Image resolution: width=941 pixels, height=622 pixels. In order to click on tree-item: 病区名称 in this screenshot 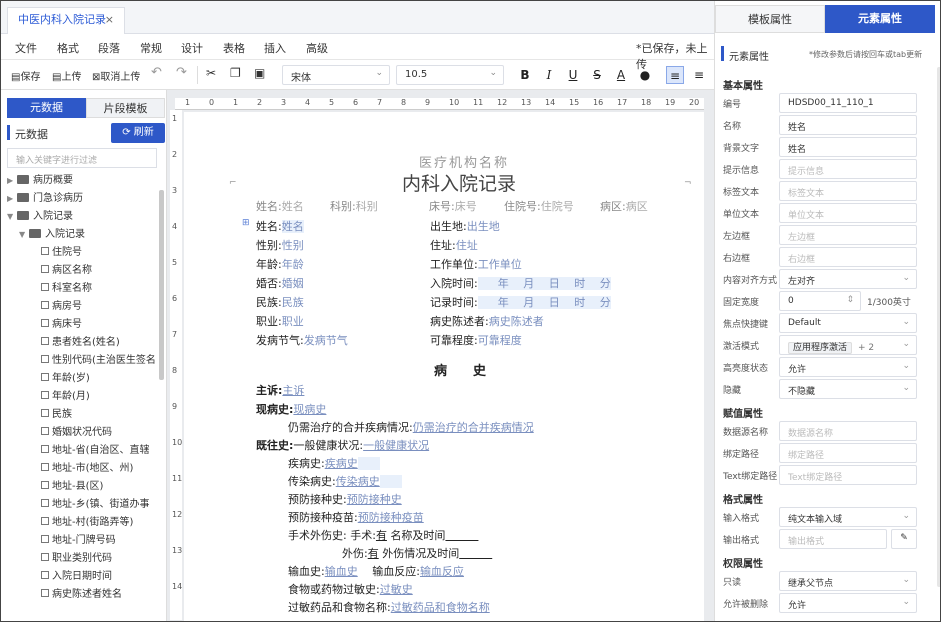, I will do `click(61, 271)`.